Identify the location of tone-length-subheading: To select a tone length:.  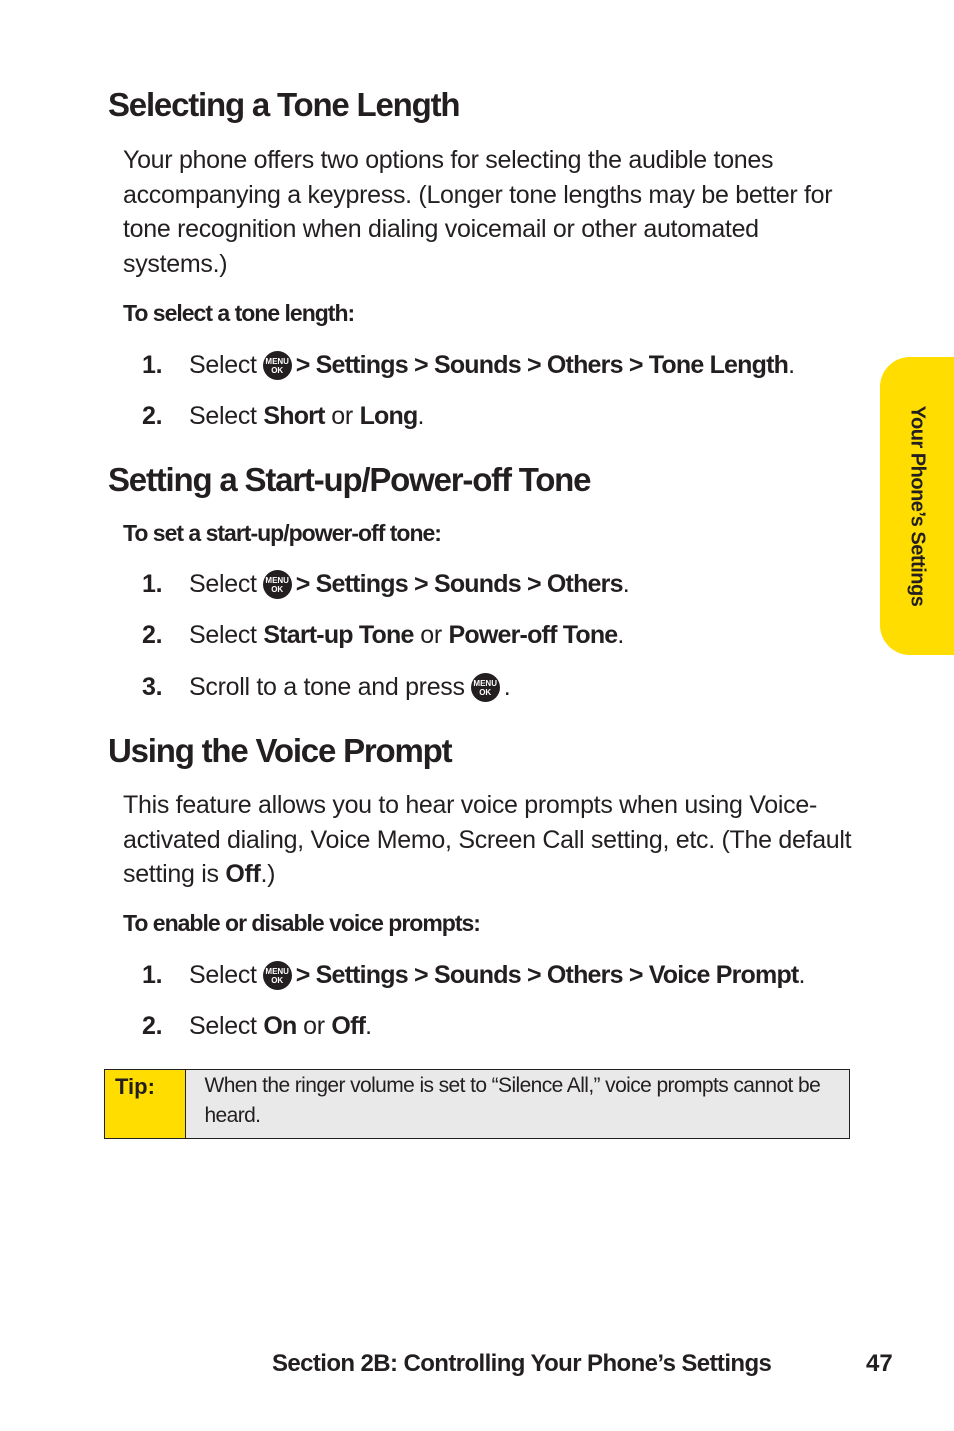
(239, 313).